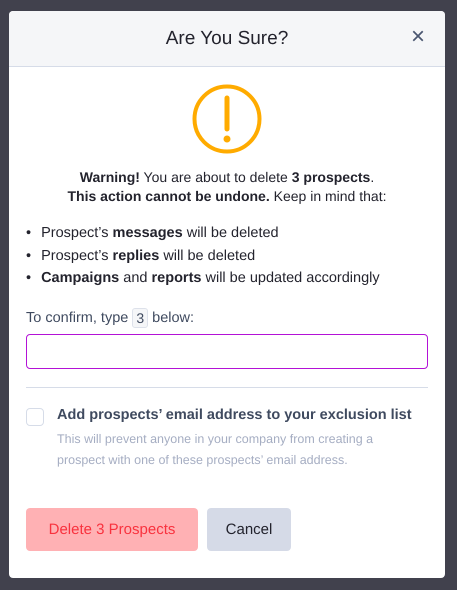 This screenshot has width=457, height=590. What do you see at coordinates (77, 318) in the screenshot?
I see `confirm-label: To confirm, type` at bounding box center [77, 318].